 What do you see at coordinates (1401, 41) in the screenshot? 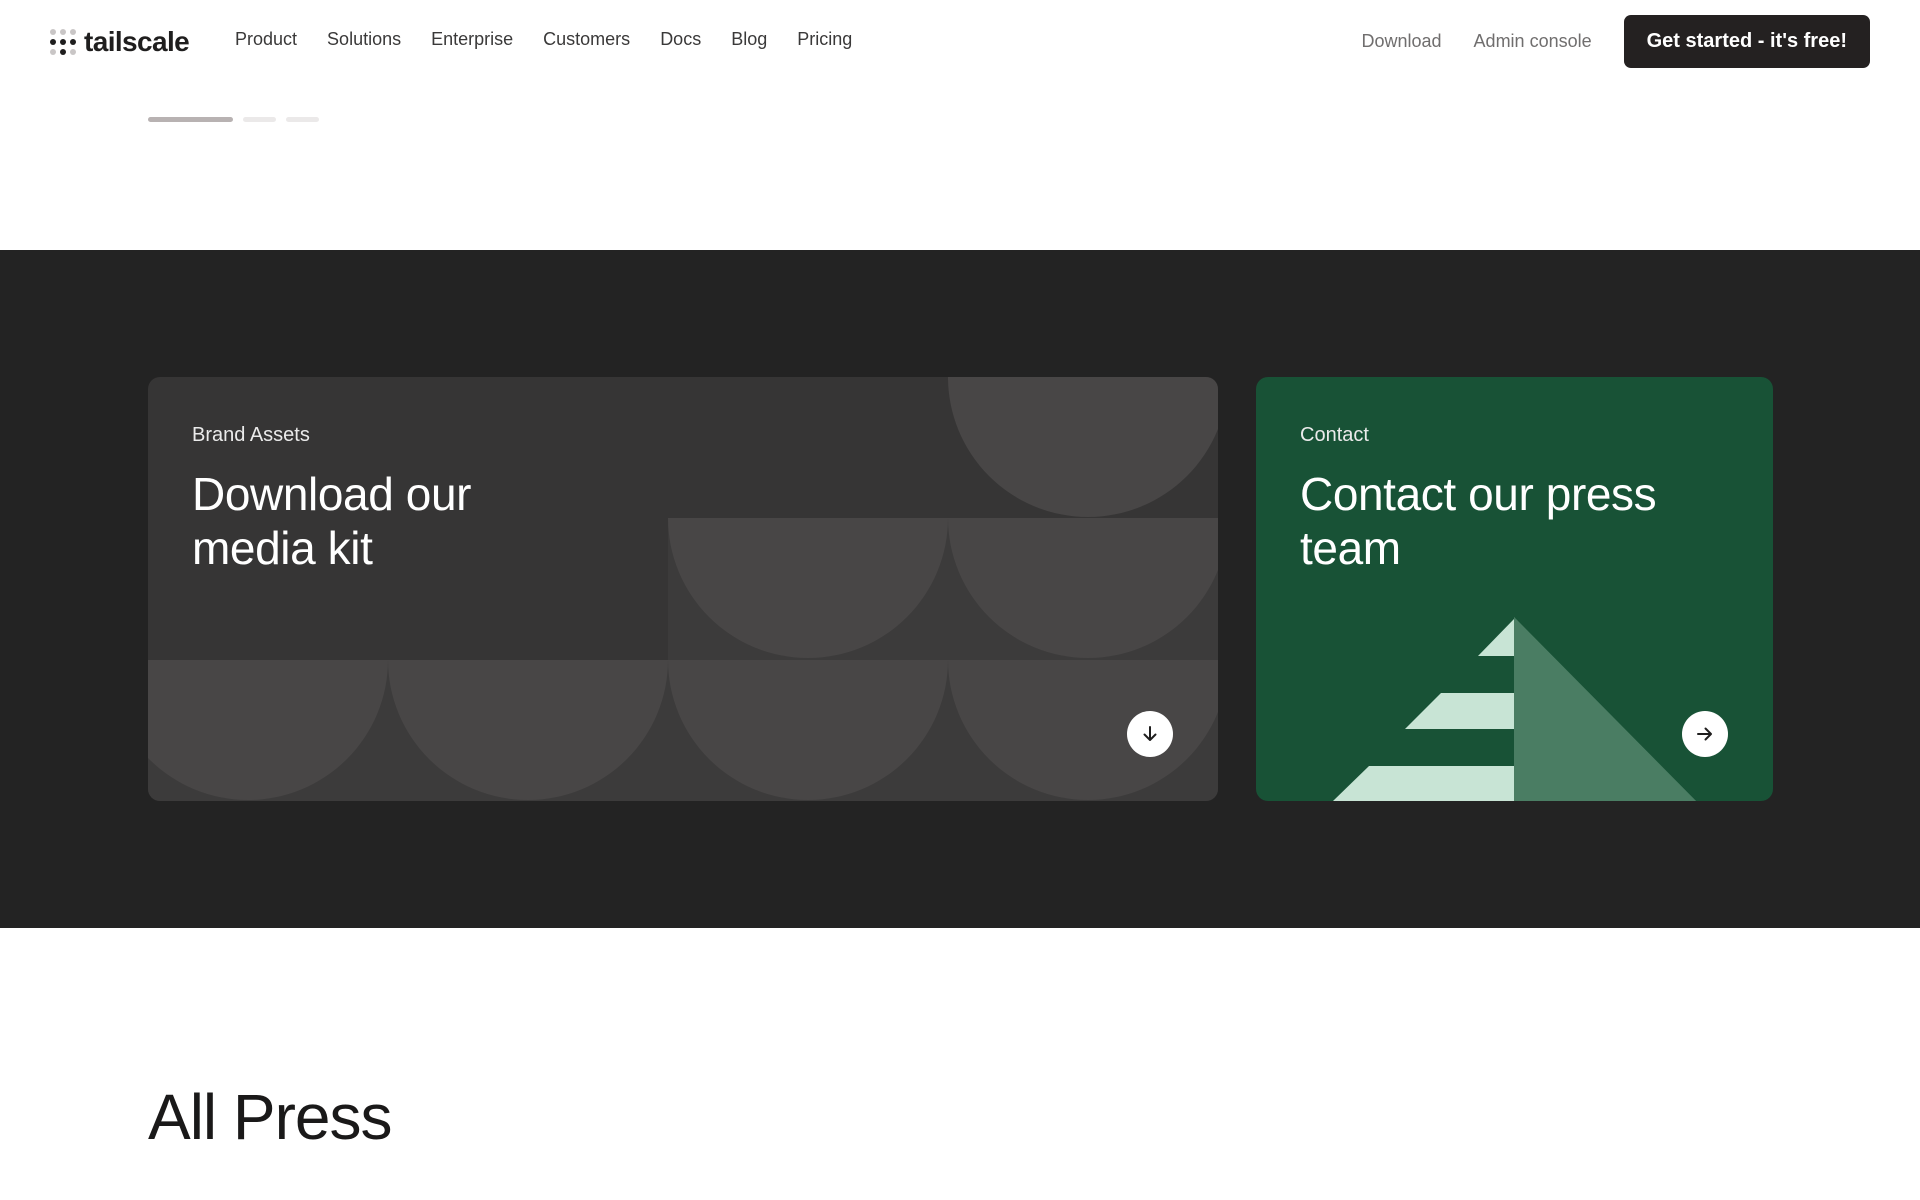
I see `download-link: Download` at bounding box center [1401, 41].